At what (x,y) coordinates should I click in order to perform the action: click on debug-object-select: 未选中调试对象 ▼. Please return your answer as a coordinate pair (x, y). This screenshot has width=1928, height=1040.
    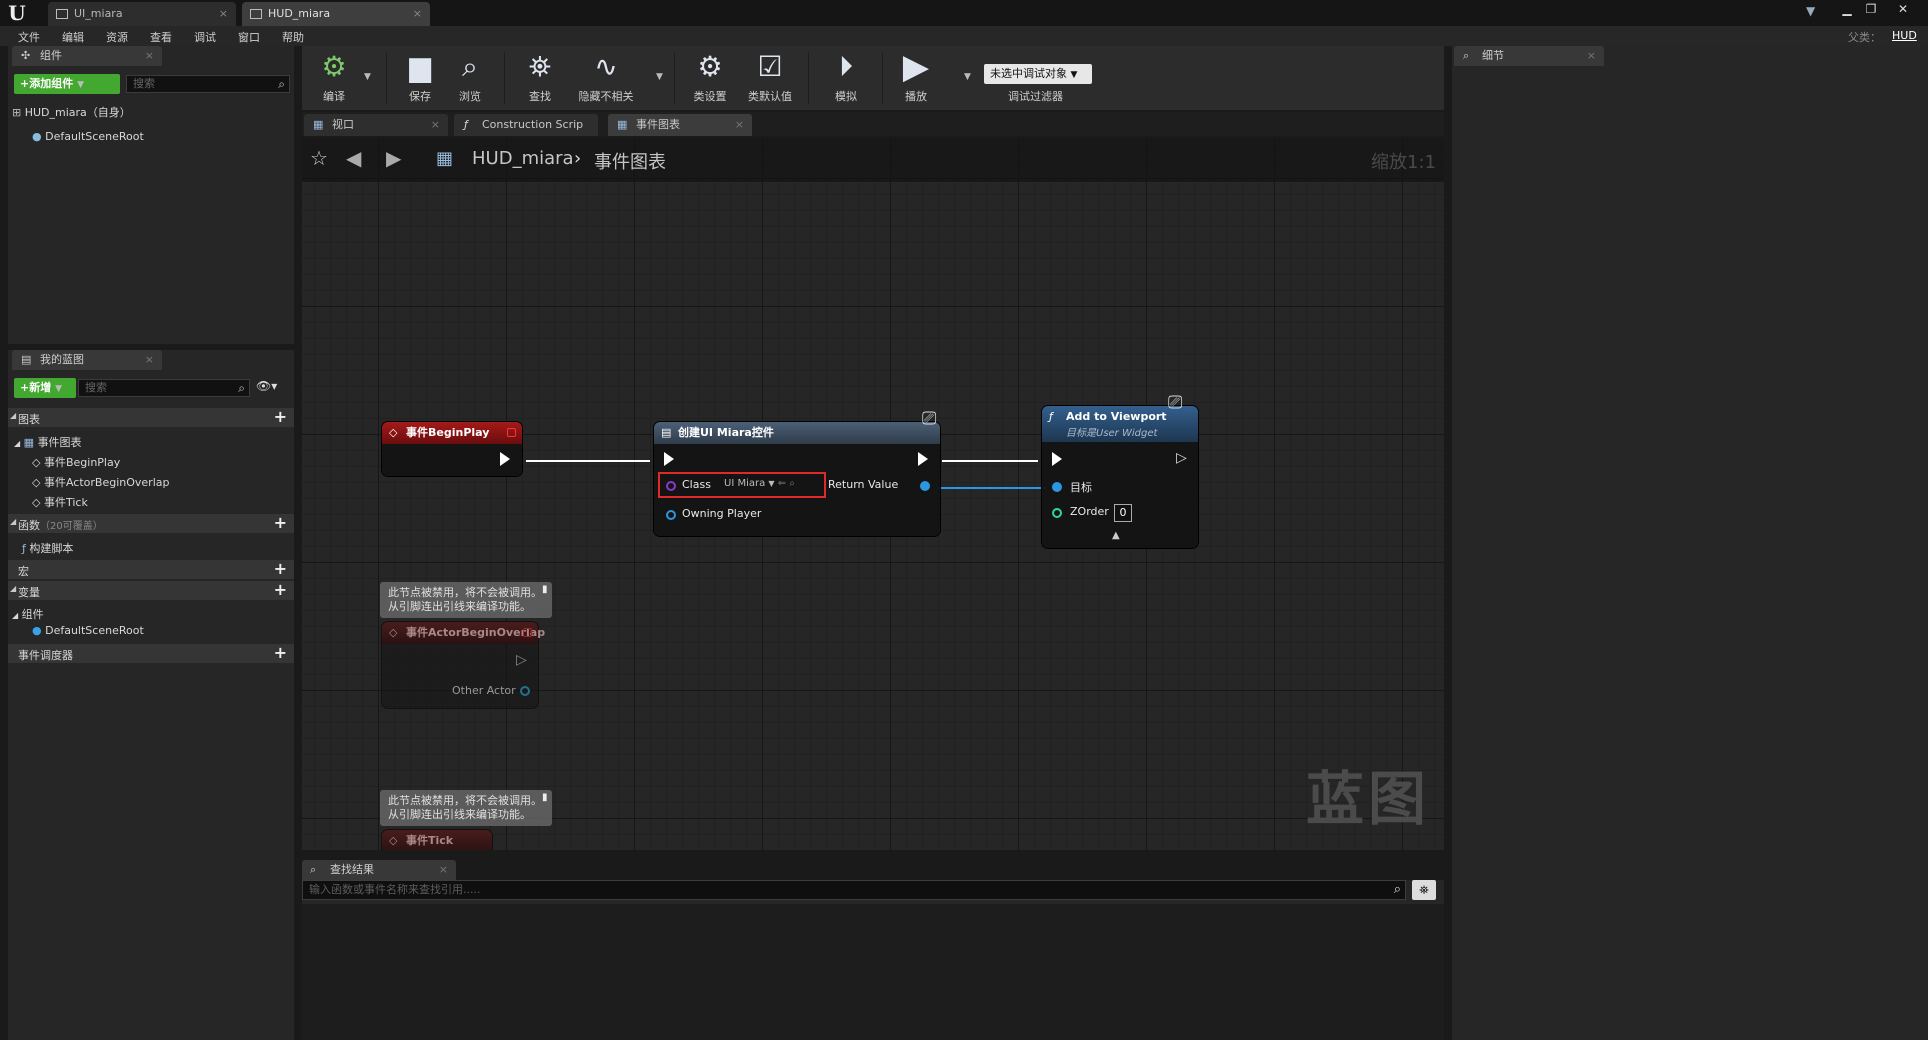
    Looking at the image, I should click on (1038, 74).